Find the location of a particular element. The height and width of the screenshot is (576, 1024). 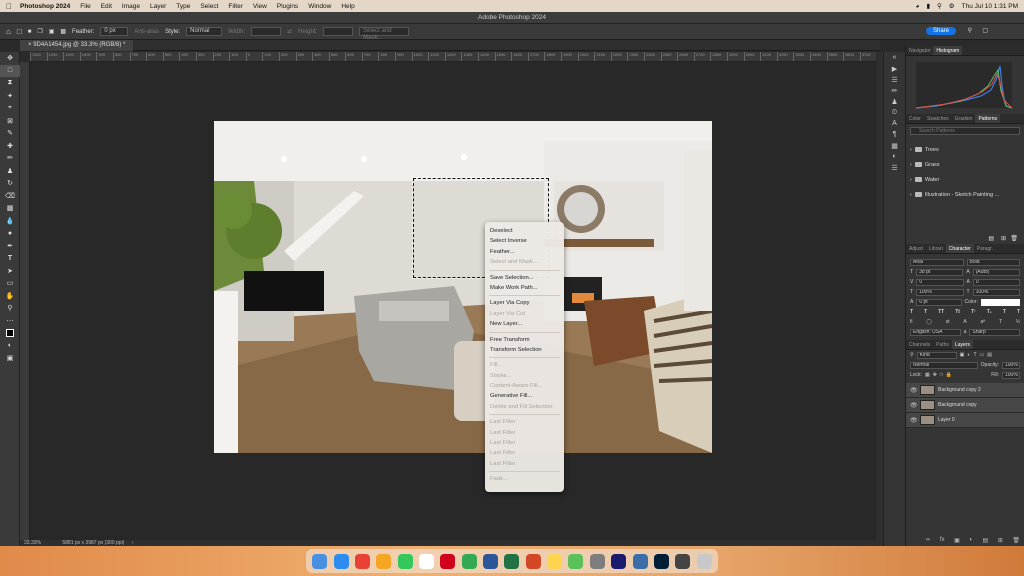

font-style-select: Bold is located at coordinates (993, 262).